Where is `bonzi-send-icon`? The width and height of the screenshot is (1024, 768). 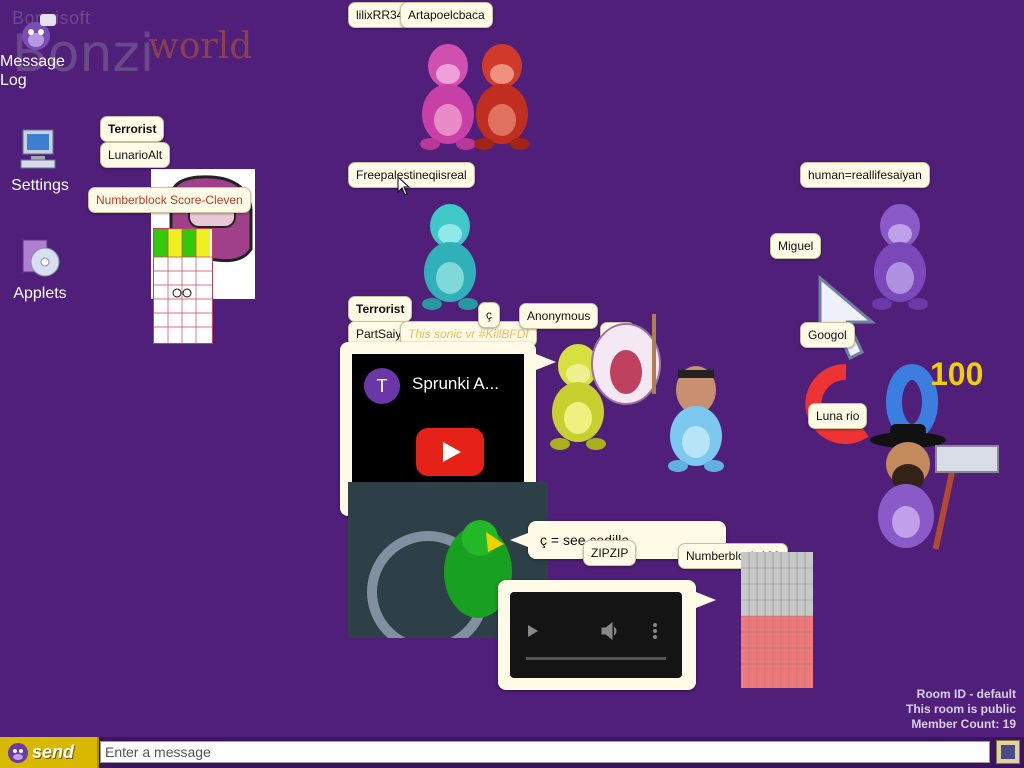 bonzi-send-icon is located at coordinates (18, 753).